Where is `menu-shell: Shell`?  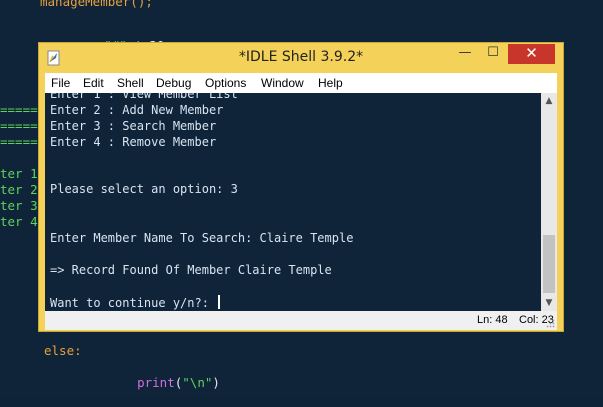 menu-shell: Shell is located at coordinates (130, 83).